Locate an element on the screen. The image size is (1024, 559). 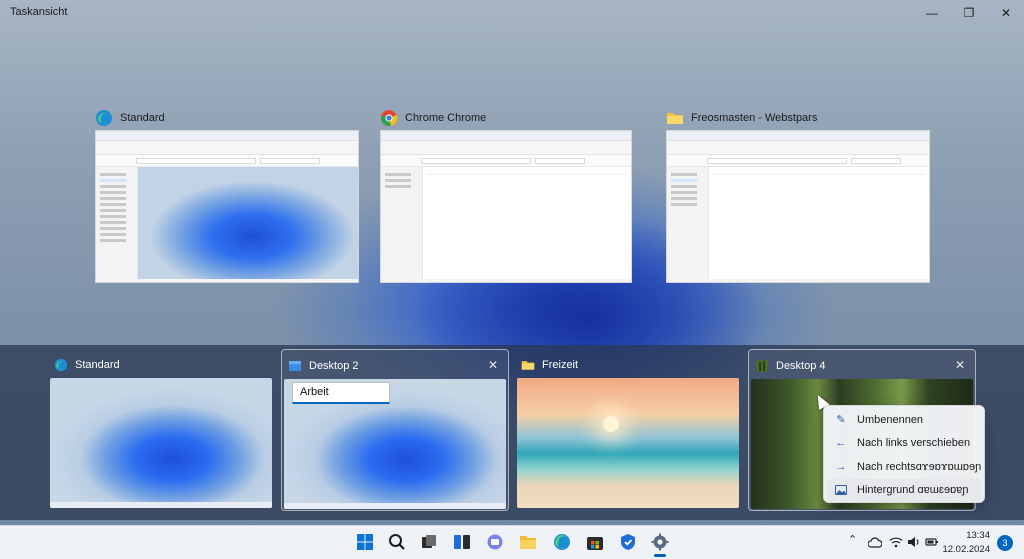
desktop-title: Standard is located at coordinates (97, 365).